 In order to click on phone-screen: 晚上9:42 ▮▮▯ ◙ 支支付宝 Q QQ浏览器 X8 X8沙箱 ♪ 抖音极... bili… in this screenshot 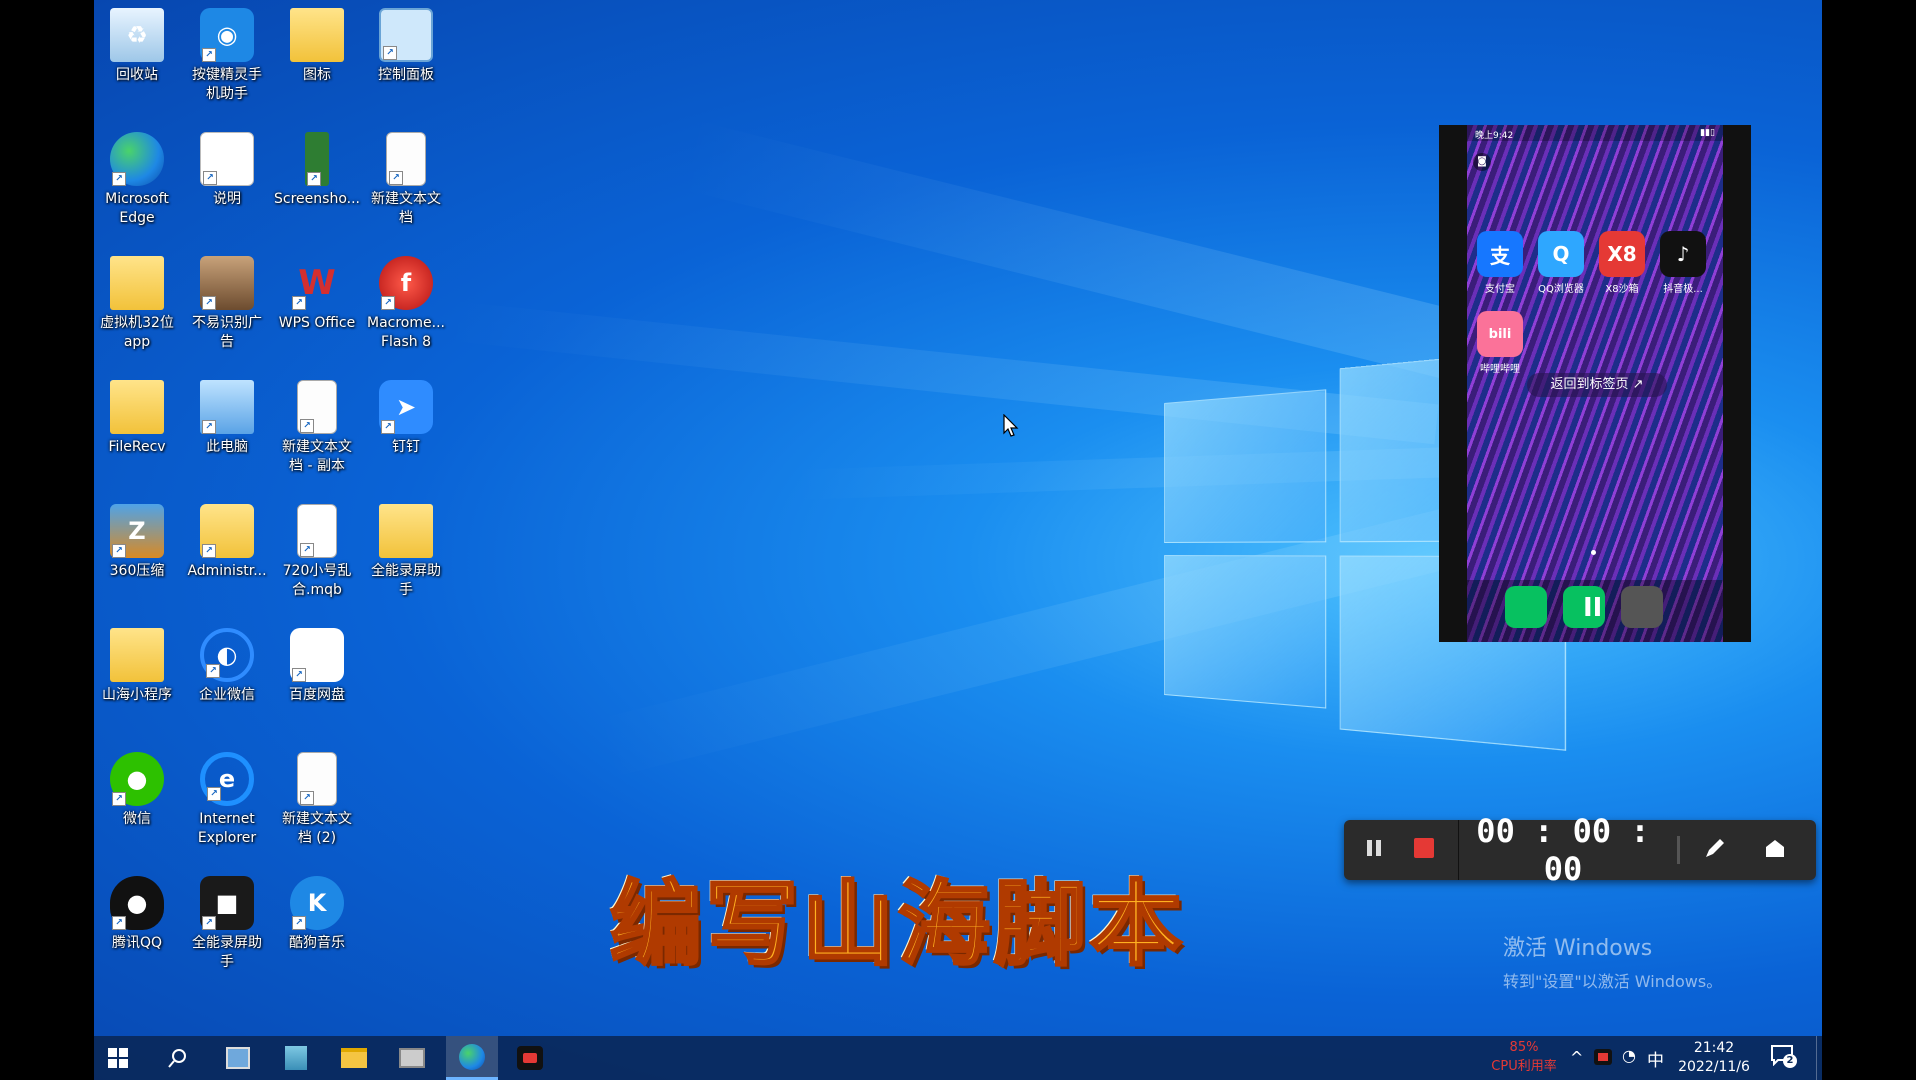, I will do `click(1595, 383)`.